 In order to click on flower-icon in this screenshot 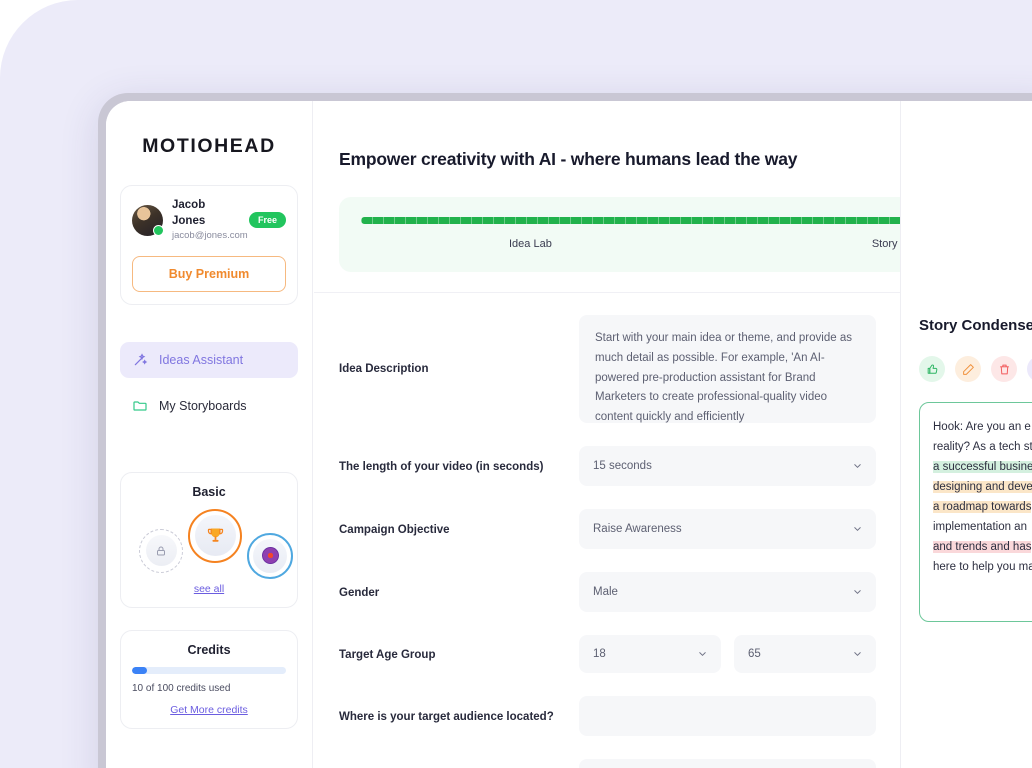, I will do `click(270, 555)`.